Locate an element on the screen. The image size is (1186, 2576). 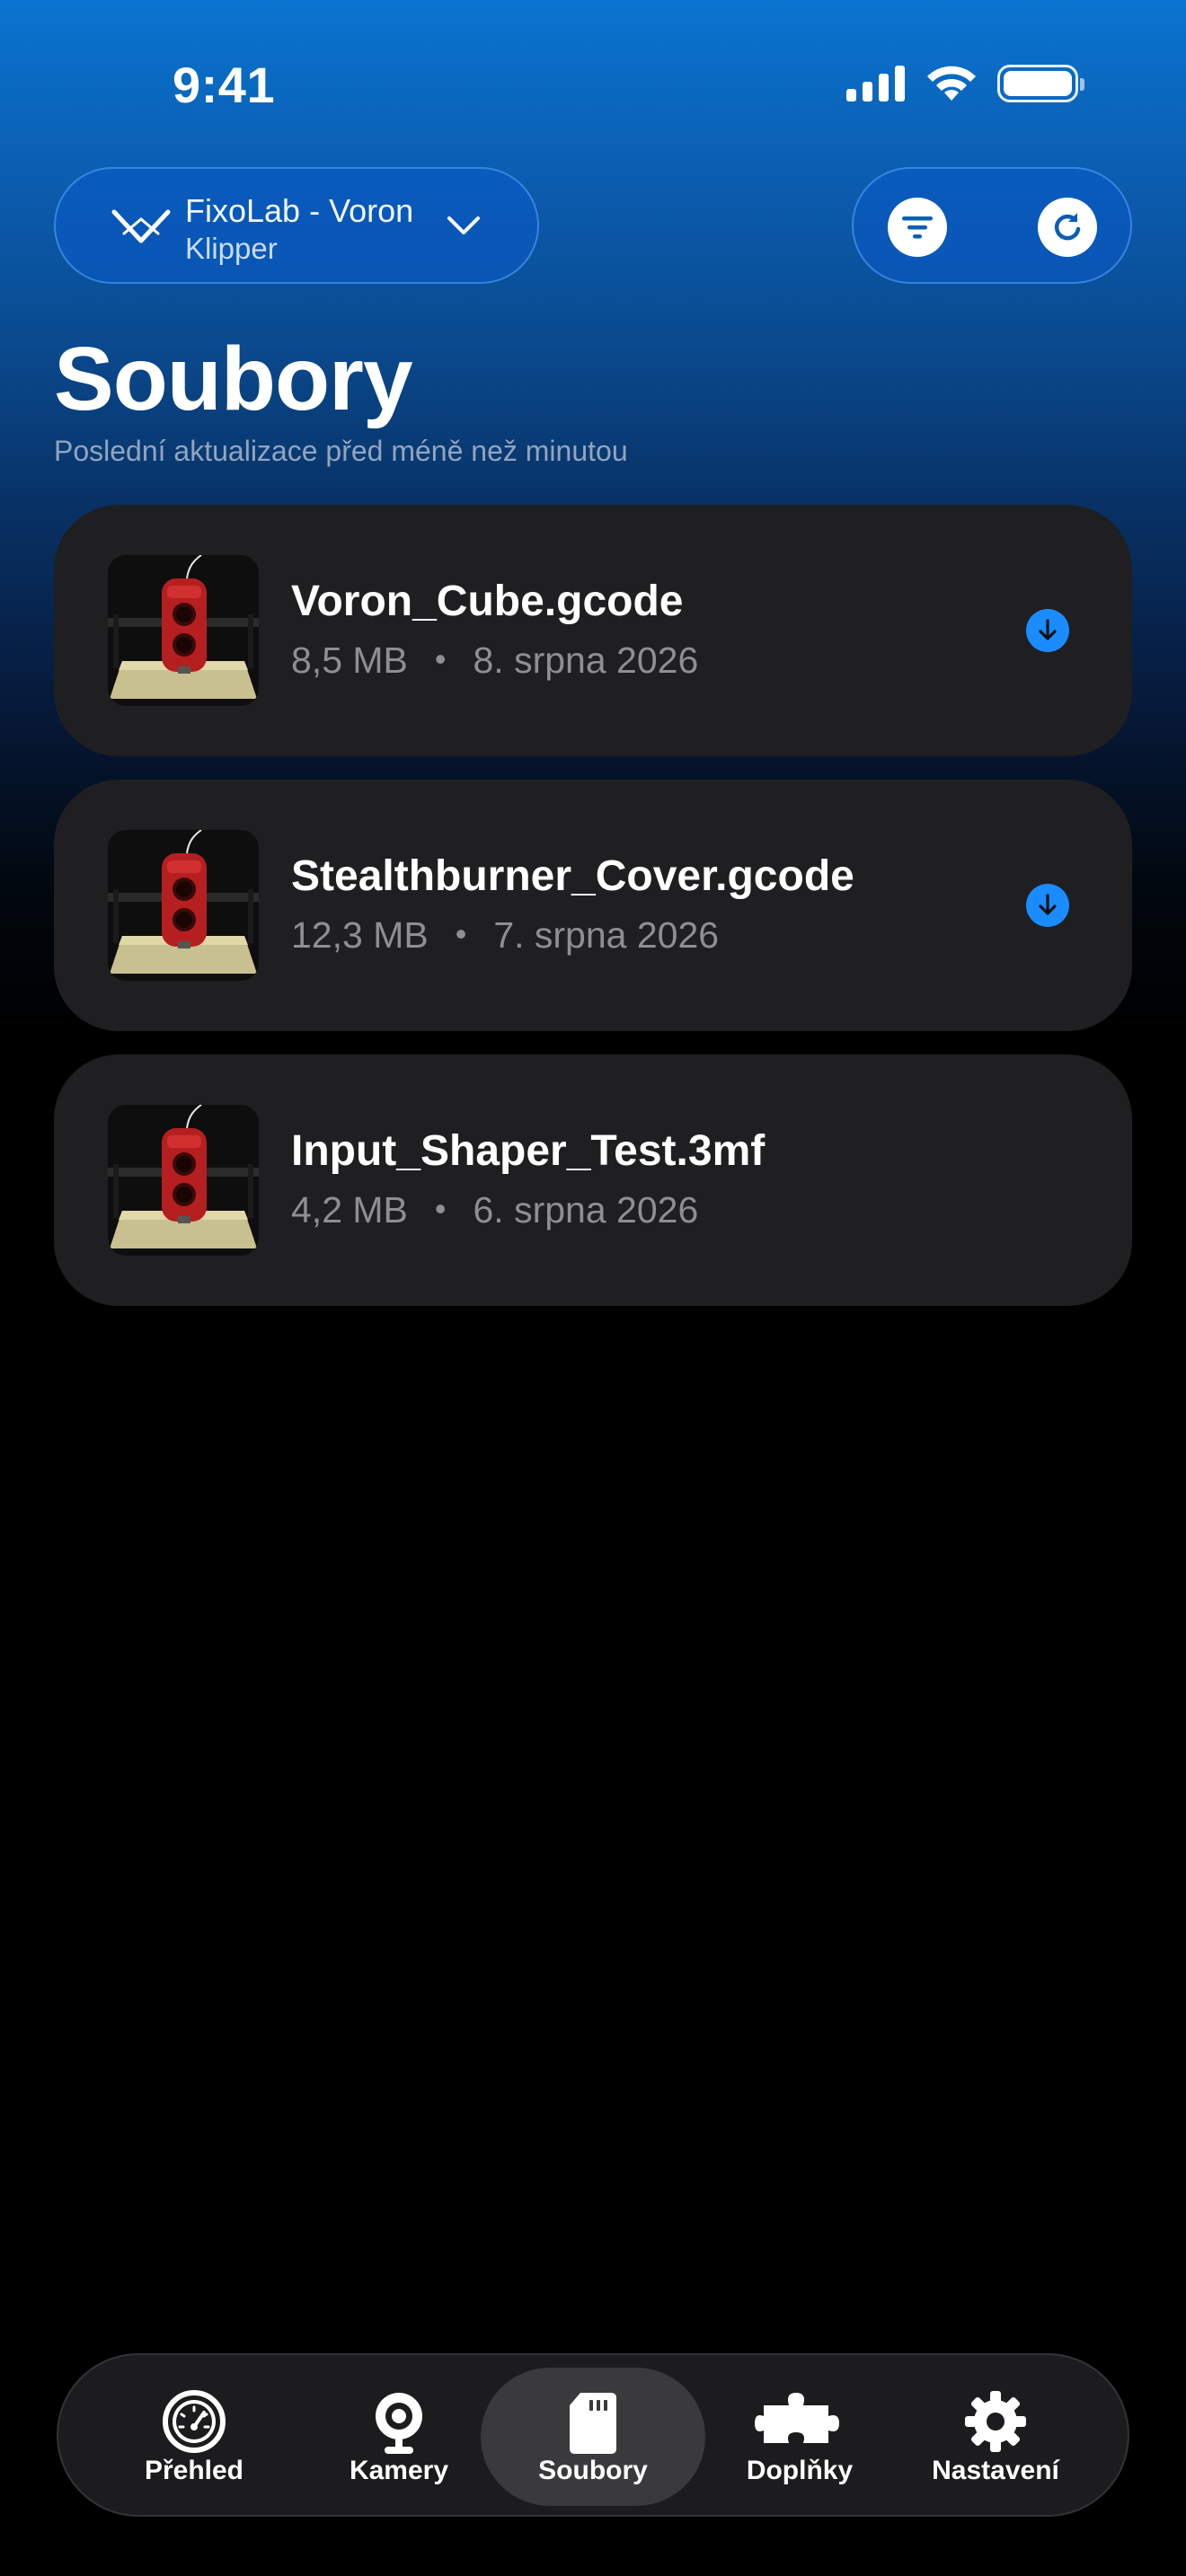
file-date: 6. srpna 2026 is located at coordinates (586, 1210).